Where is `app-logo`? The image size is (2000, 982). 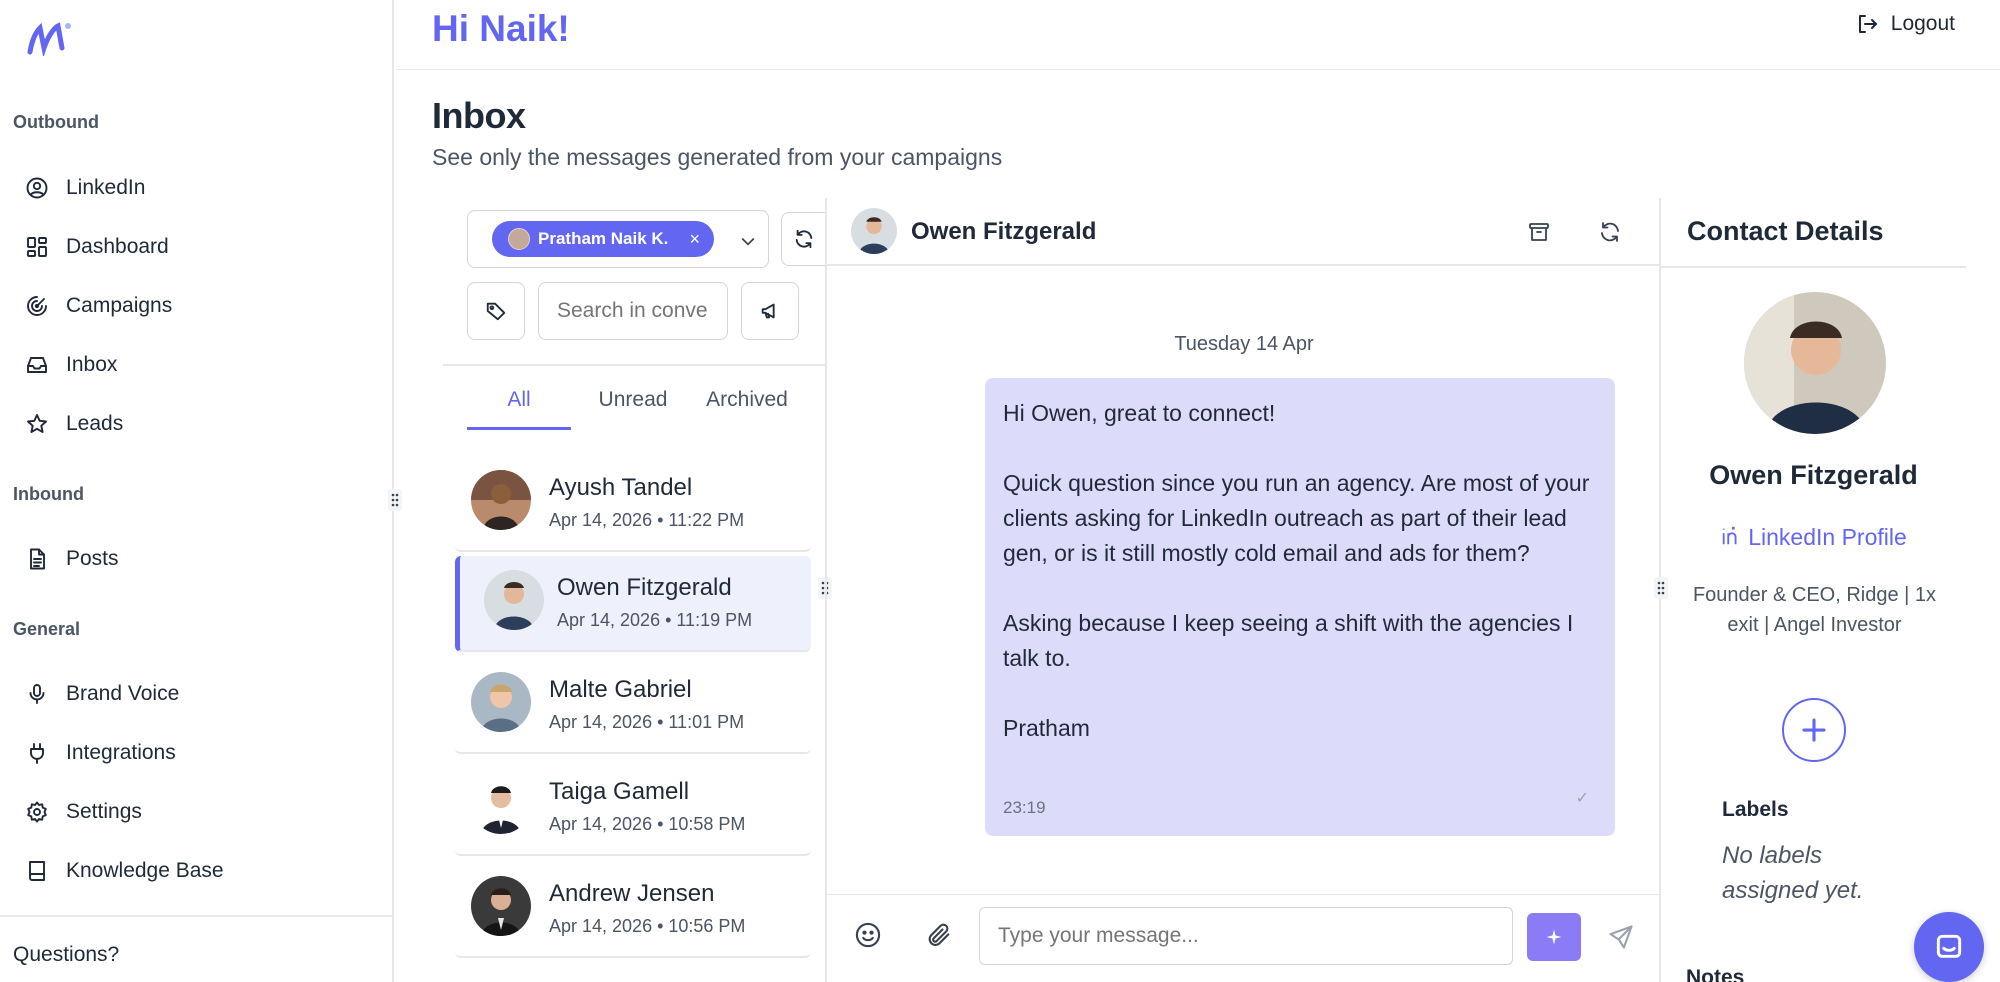
app-logo is located at coordinates (49, 38).